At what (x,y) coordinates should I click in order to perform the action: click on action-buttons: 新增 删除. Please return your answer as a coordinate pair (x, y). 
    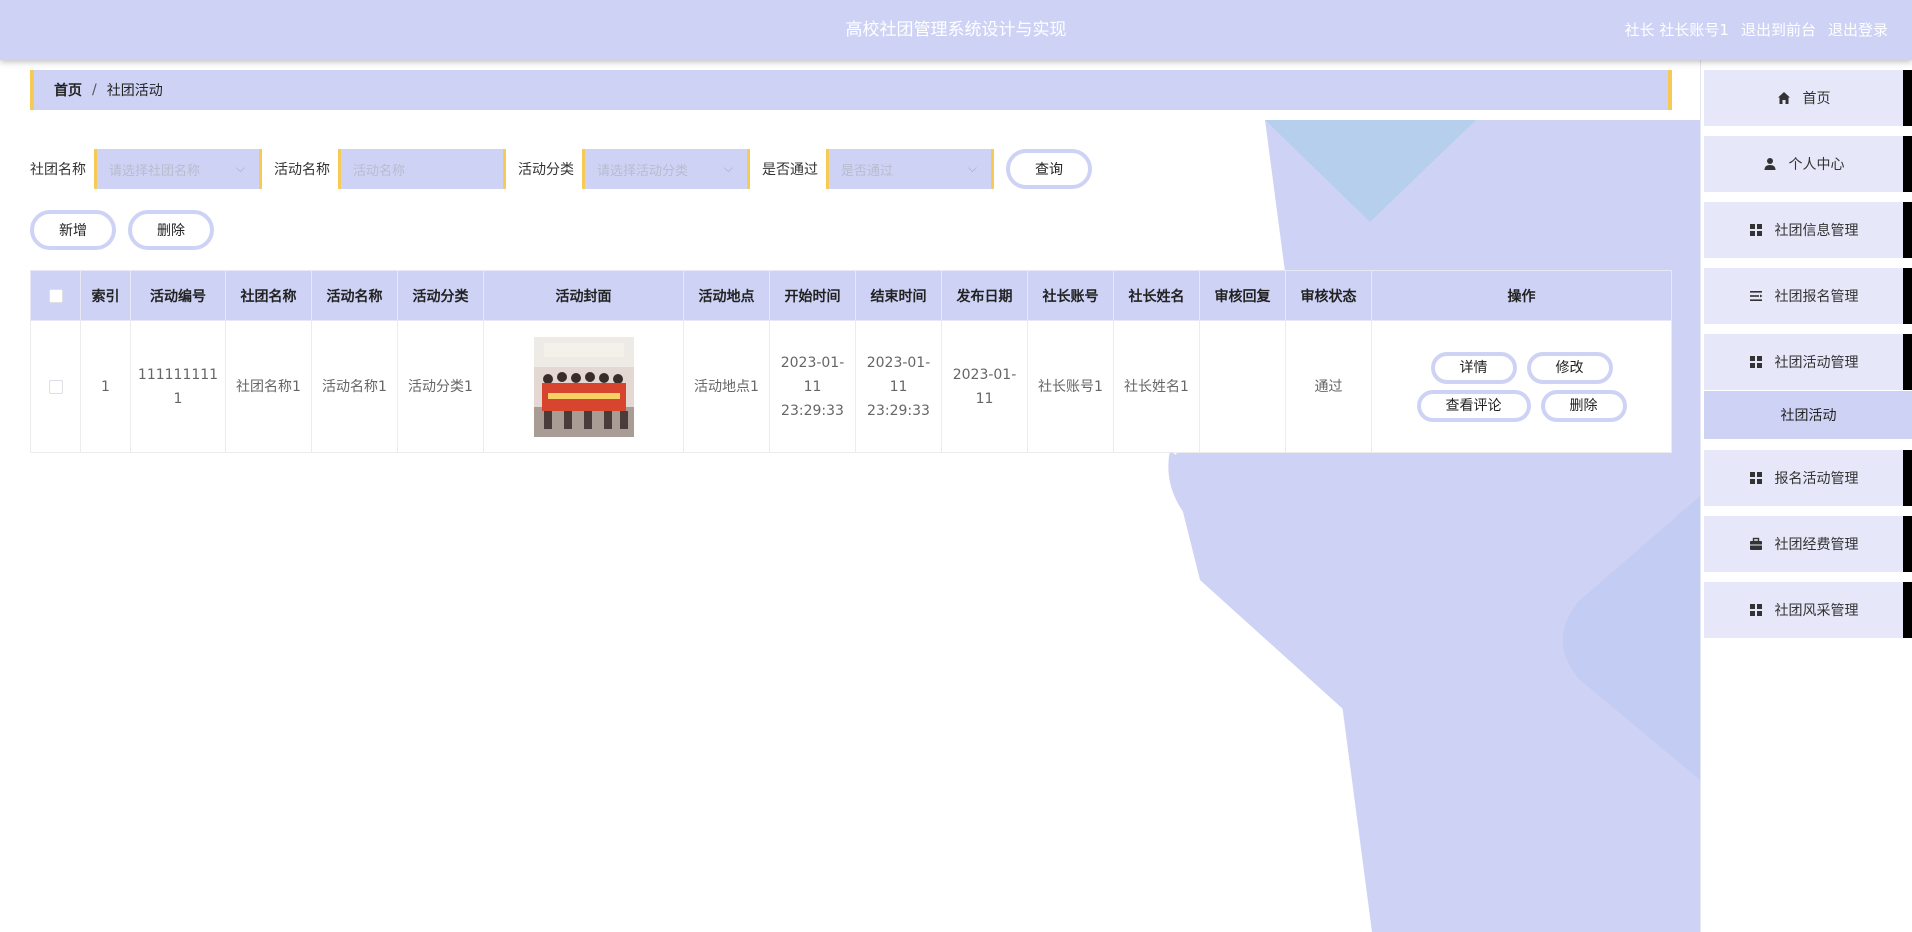
    Looking at the image, I should click on (122, 230).